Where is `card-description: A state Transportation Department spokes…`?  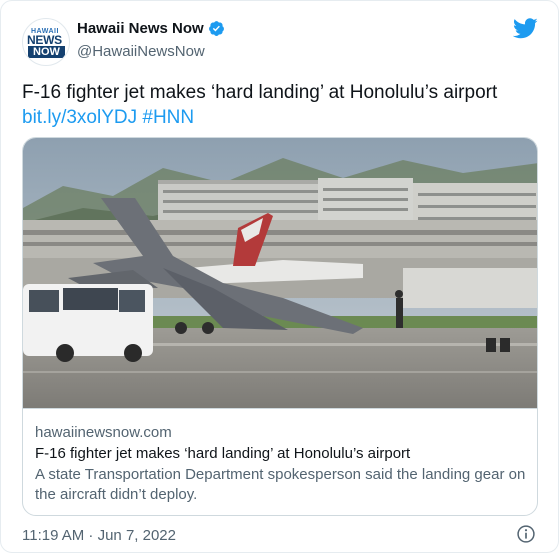 card-description: A state Transportation Department spokes… is located at coordinates (280, 484).